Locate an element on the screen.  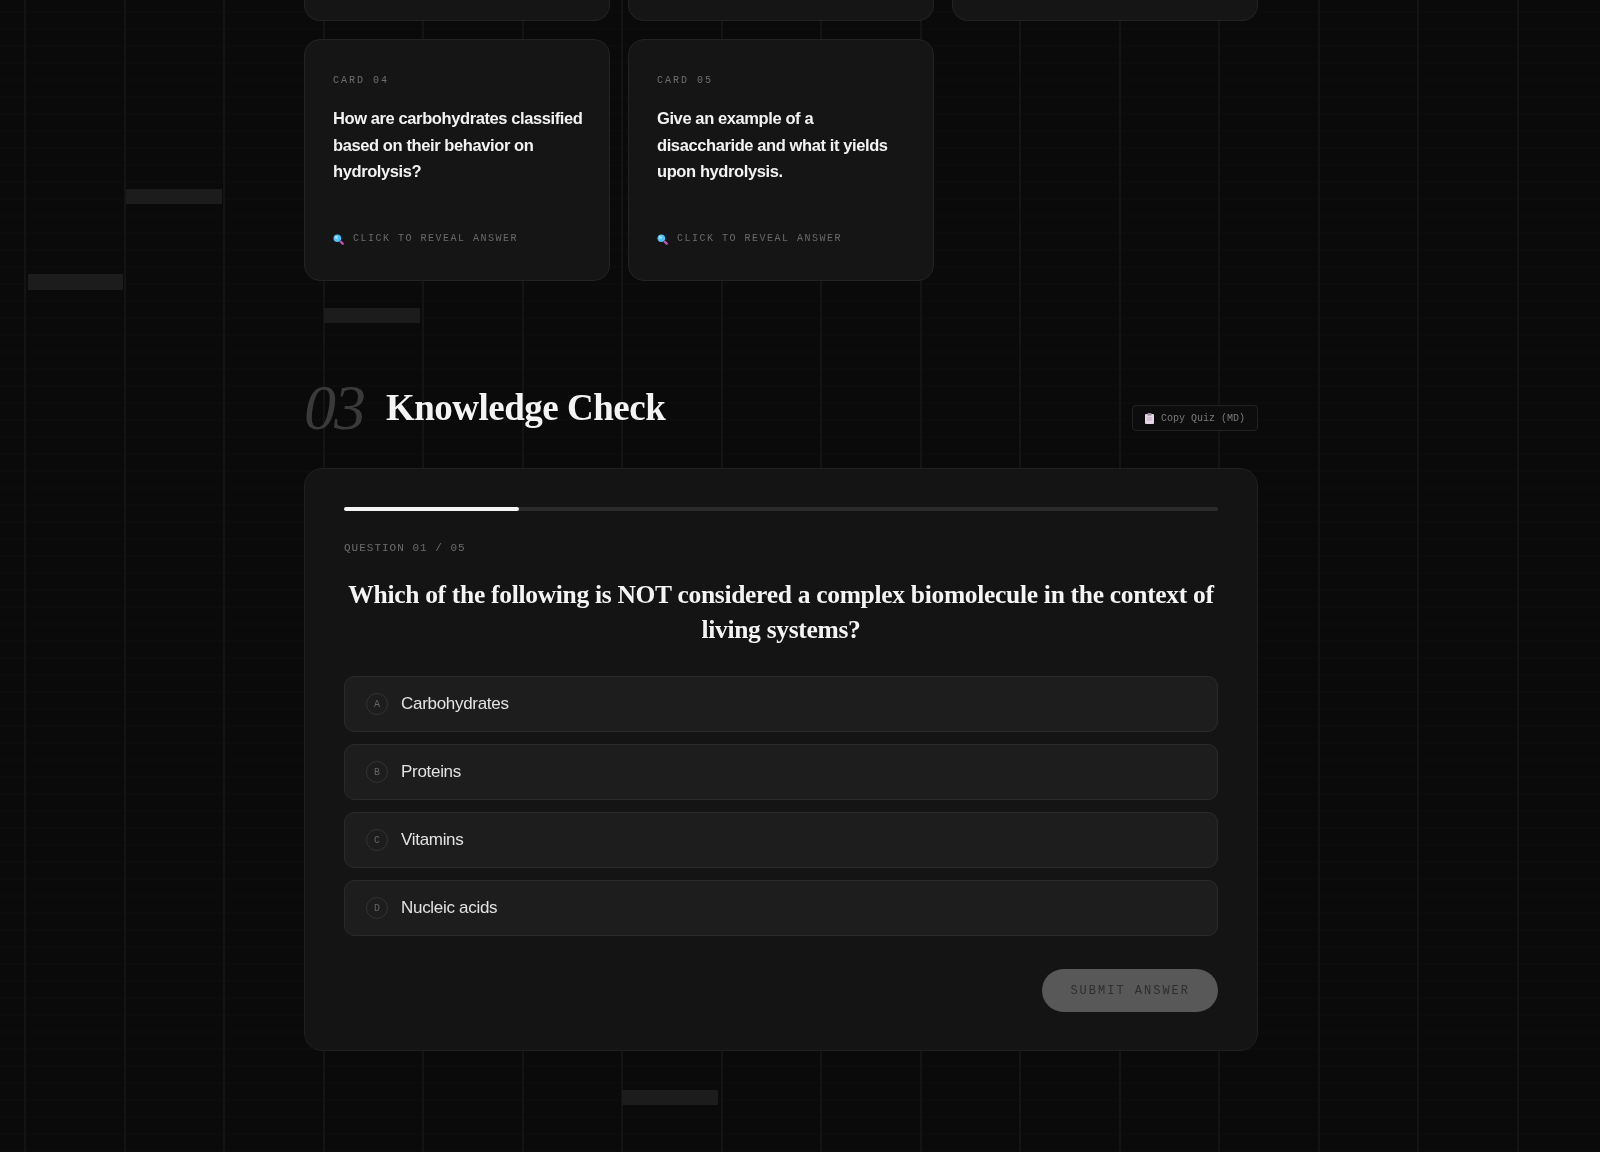
clipboard-icon is located at coordinates (1149, 418).